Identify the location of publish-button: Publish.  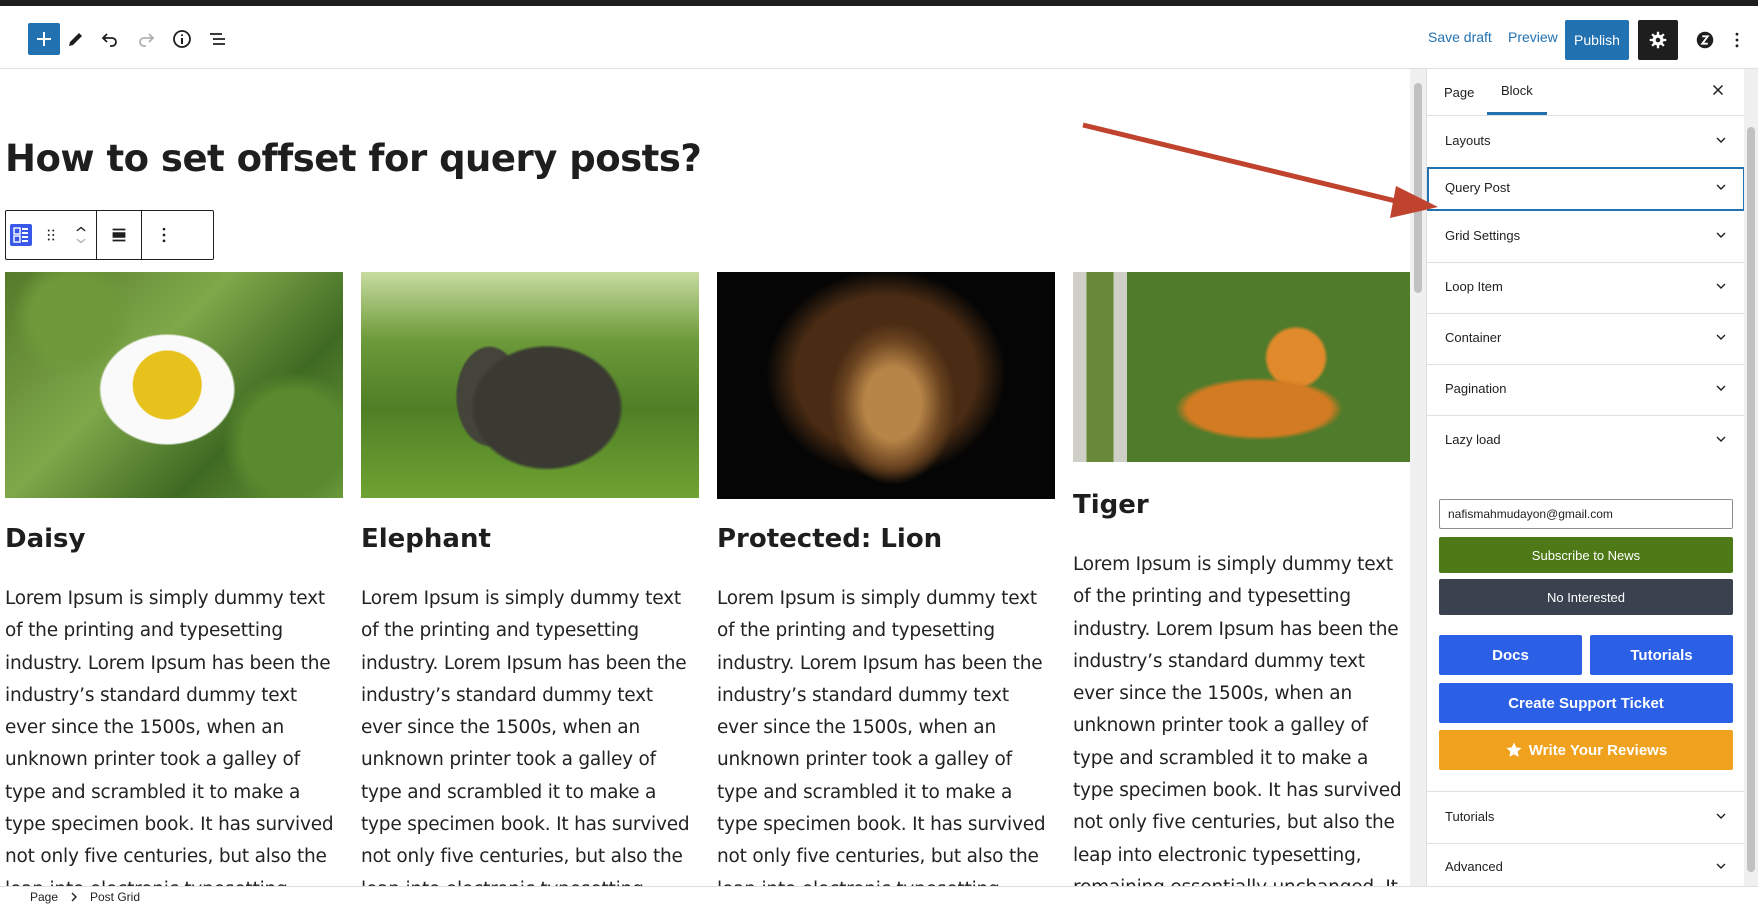
(1597, 40).